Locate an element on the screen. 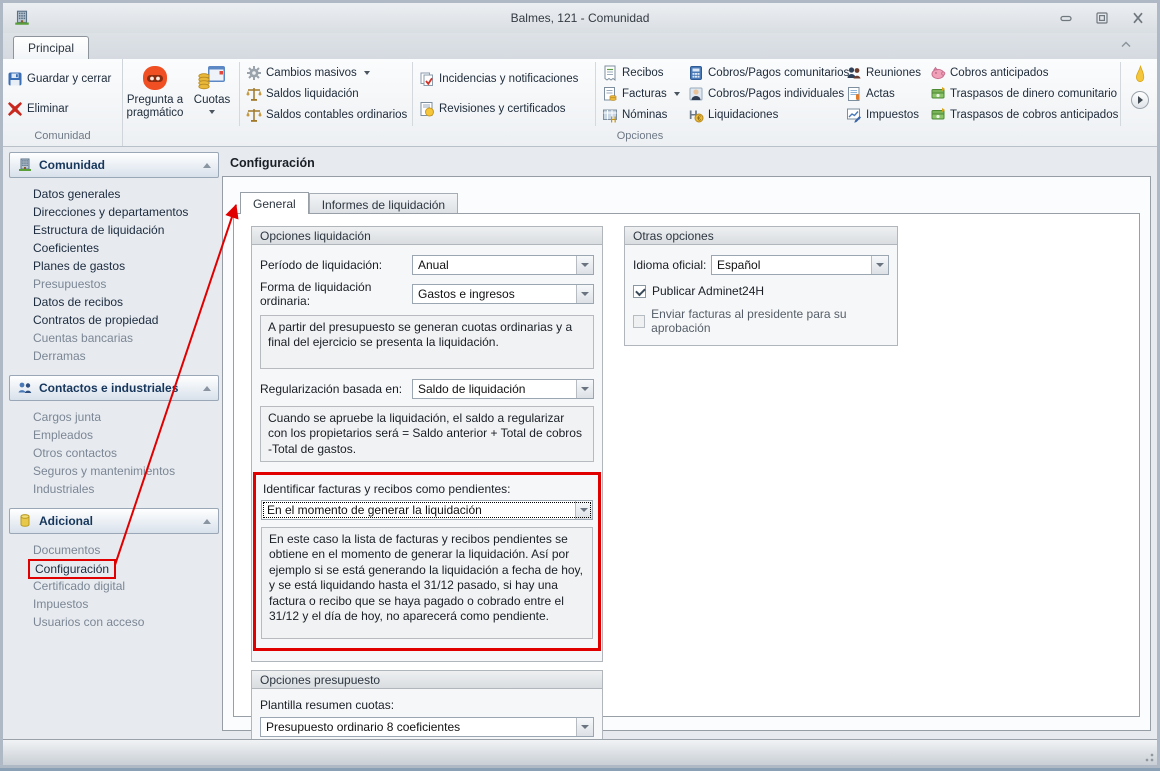 This screenshot has width=1160, height=771. sidebar-item-planes-gastos: Planes de gastos is located at coordinates (114, 266).